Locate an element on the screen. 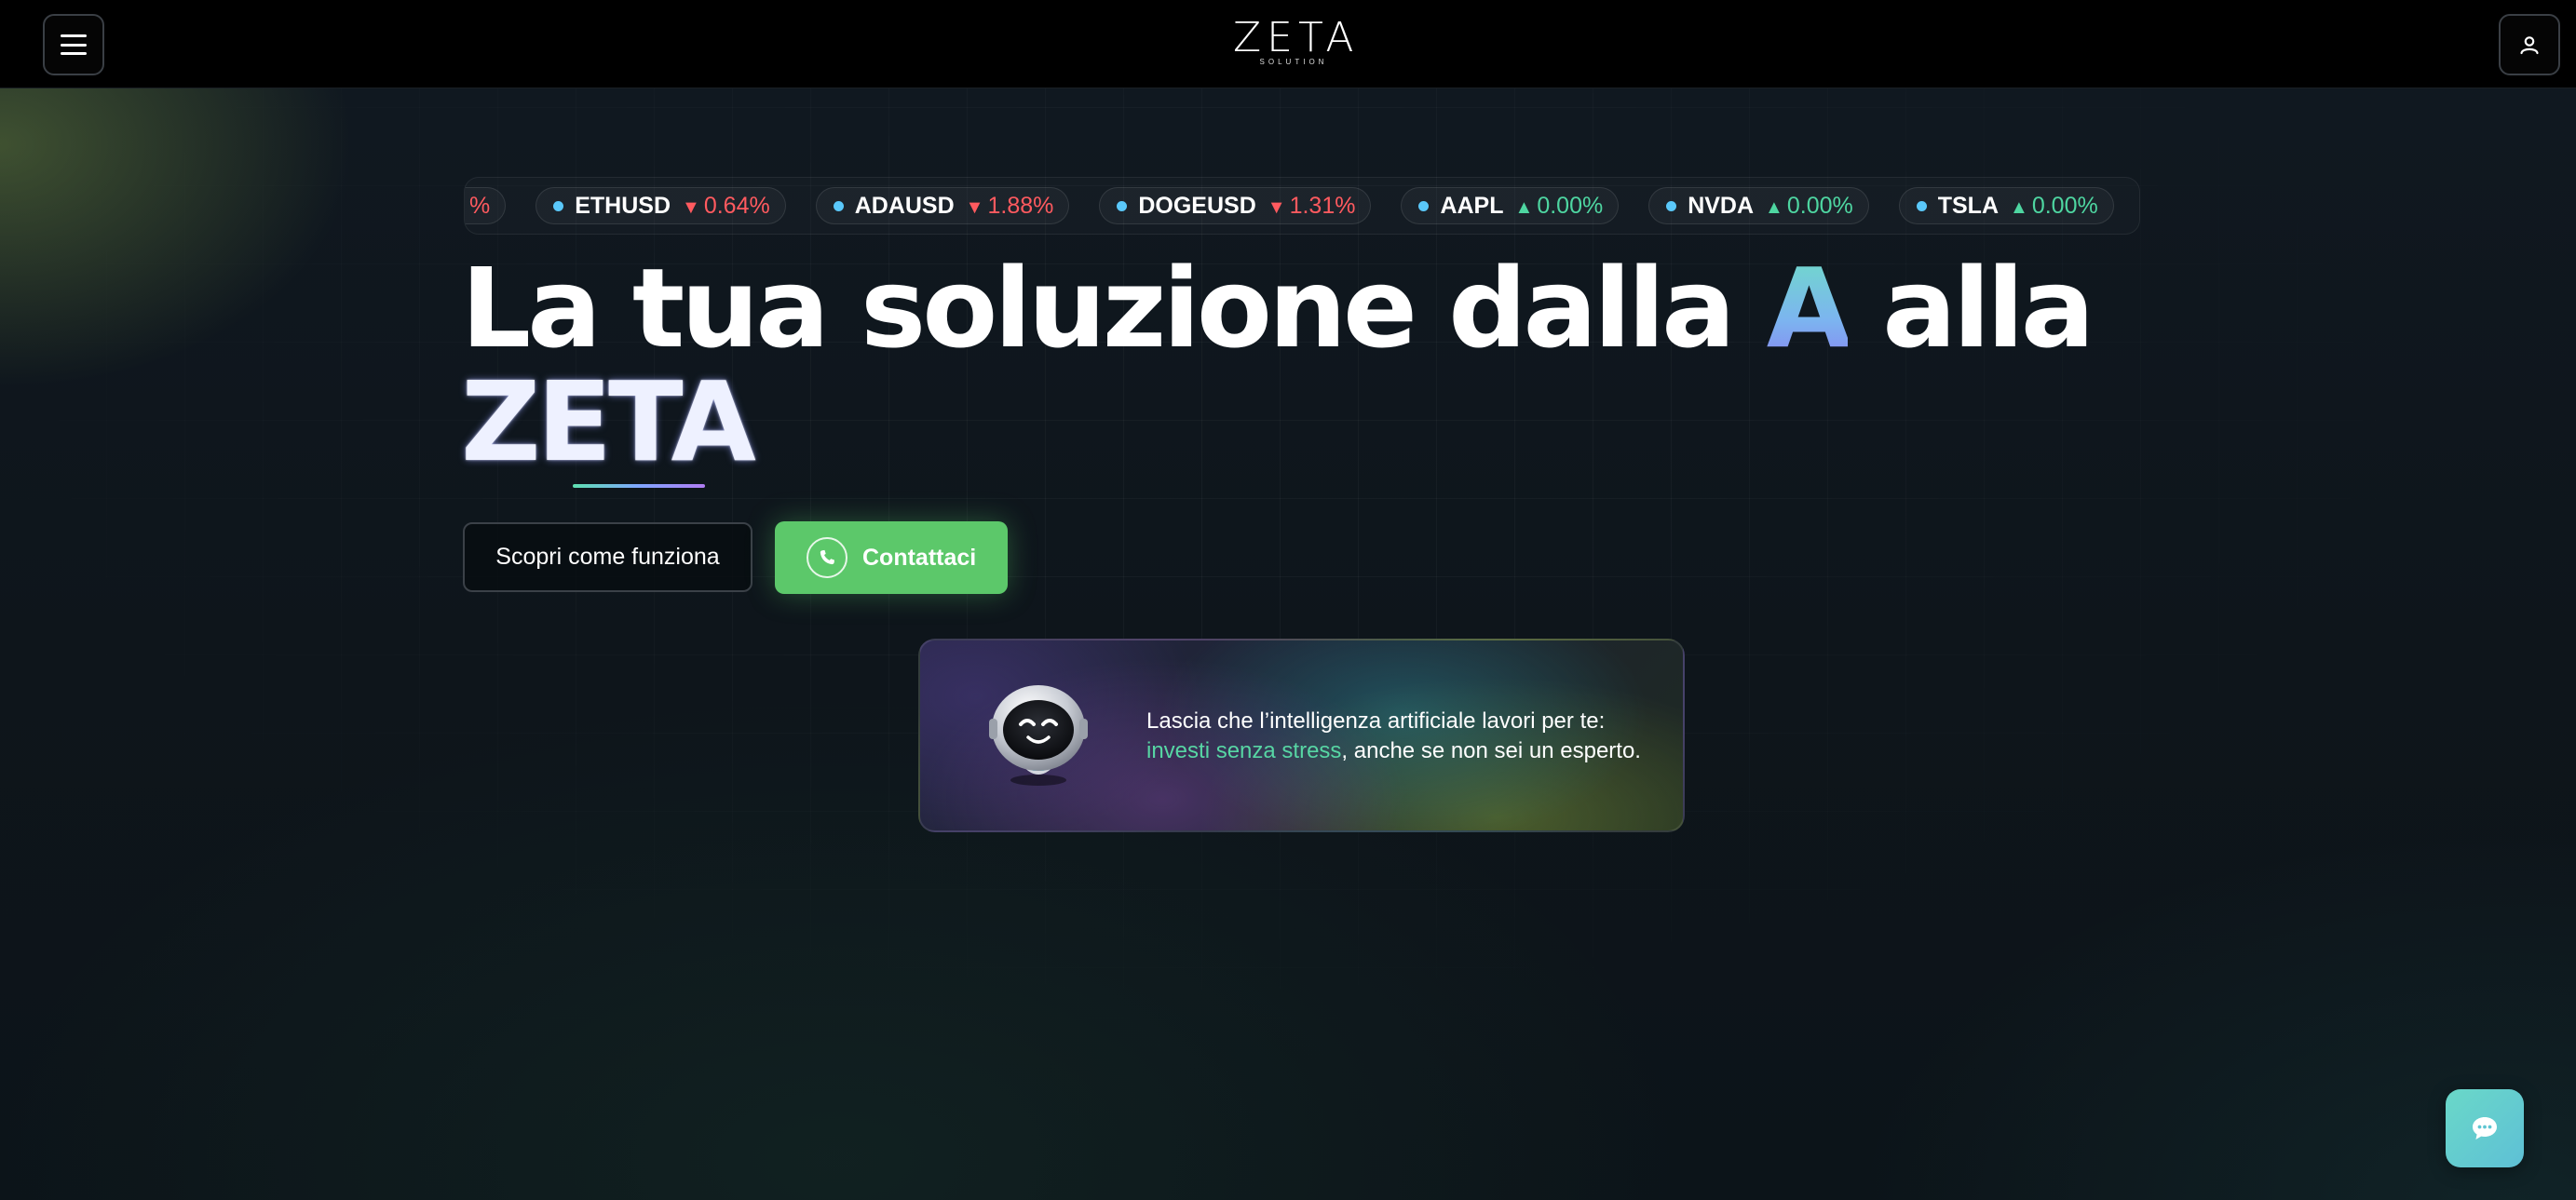 Image resolution: width=2576 pixels, height=1200 pixels. zeta-underline is located at coordinates (639, 486).